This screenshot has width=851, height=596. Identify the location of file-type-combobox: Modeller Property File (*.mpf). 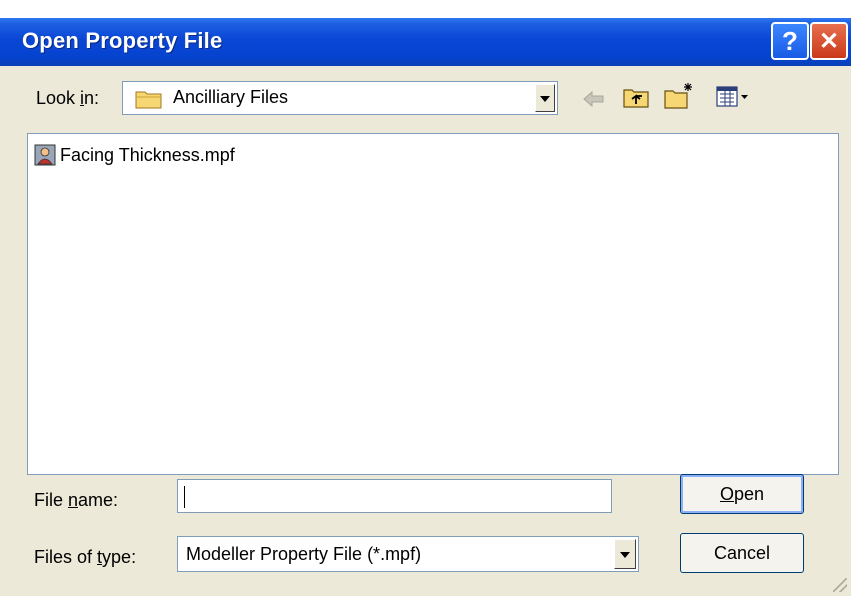
(408, 554).